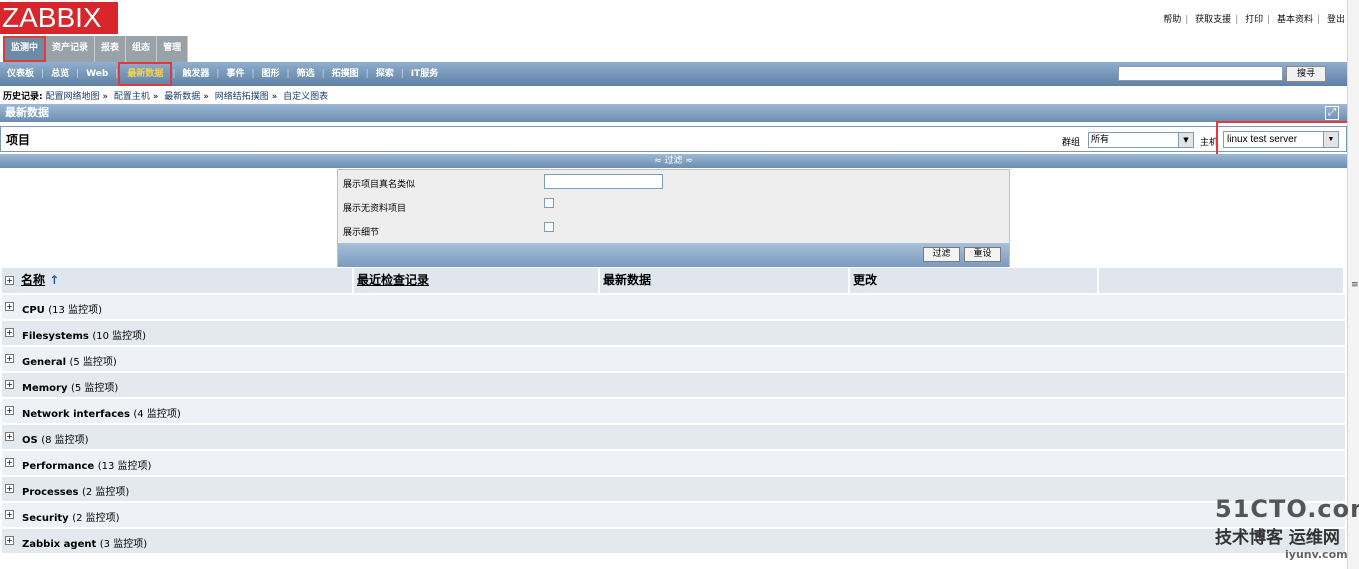  I want to click on row-name: CPU, so click(33, 310).